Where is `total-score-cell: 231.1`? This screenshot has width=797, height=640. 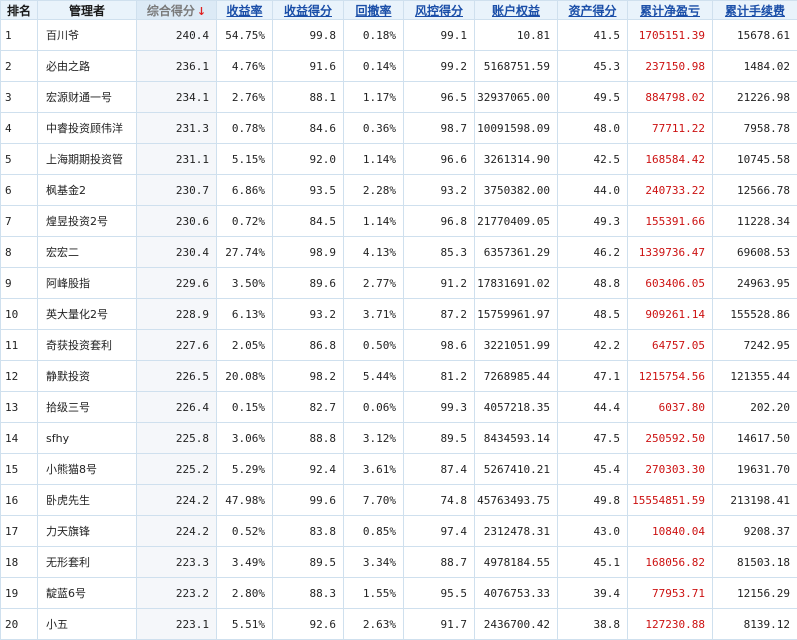 total-score-cell: 231.1 is located at coordinates (177, 159).